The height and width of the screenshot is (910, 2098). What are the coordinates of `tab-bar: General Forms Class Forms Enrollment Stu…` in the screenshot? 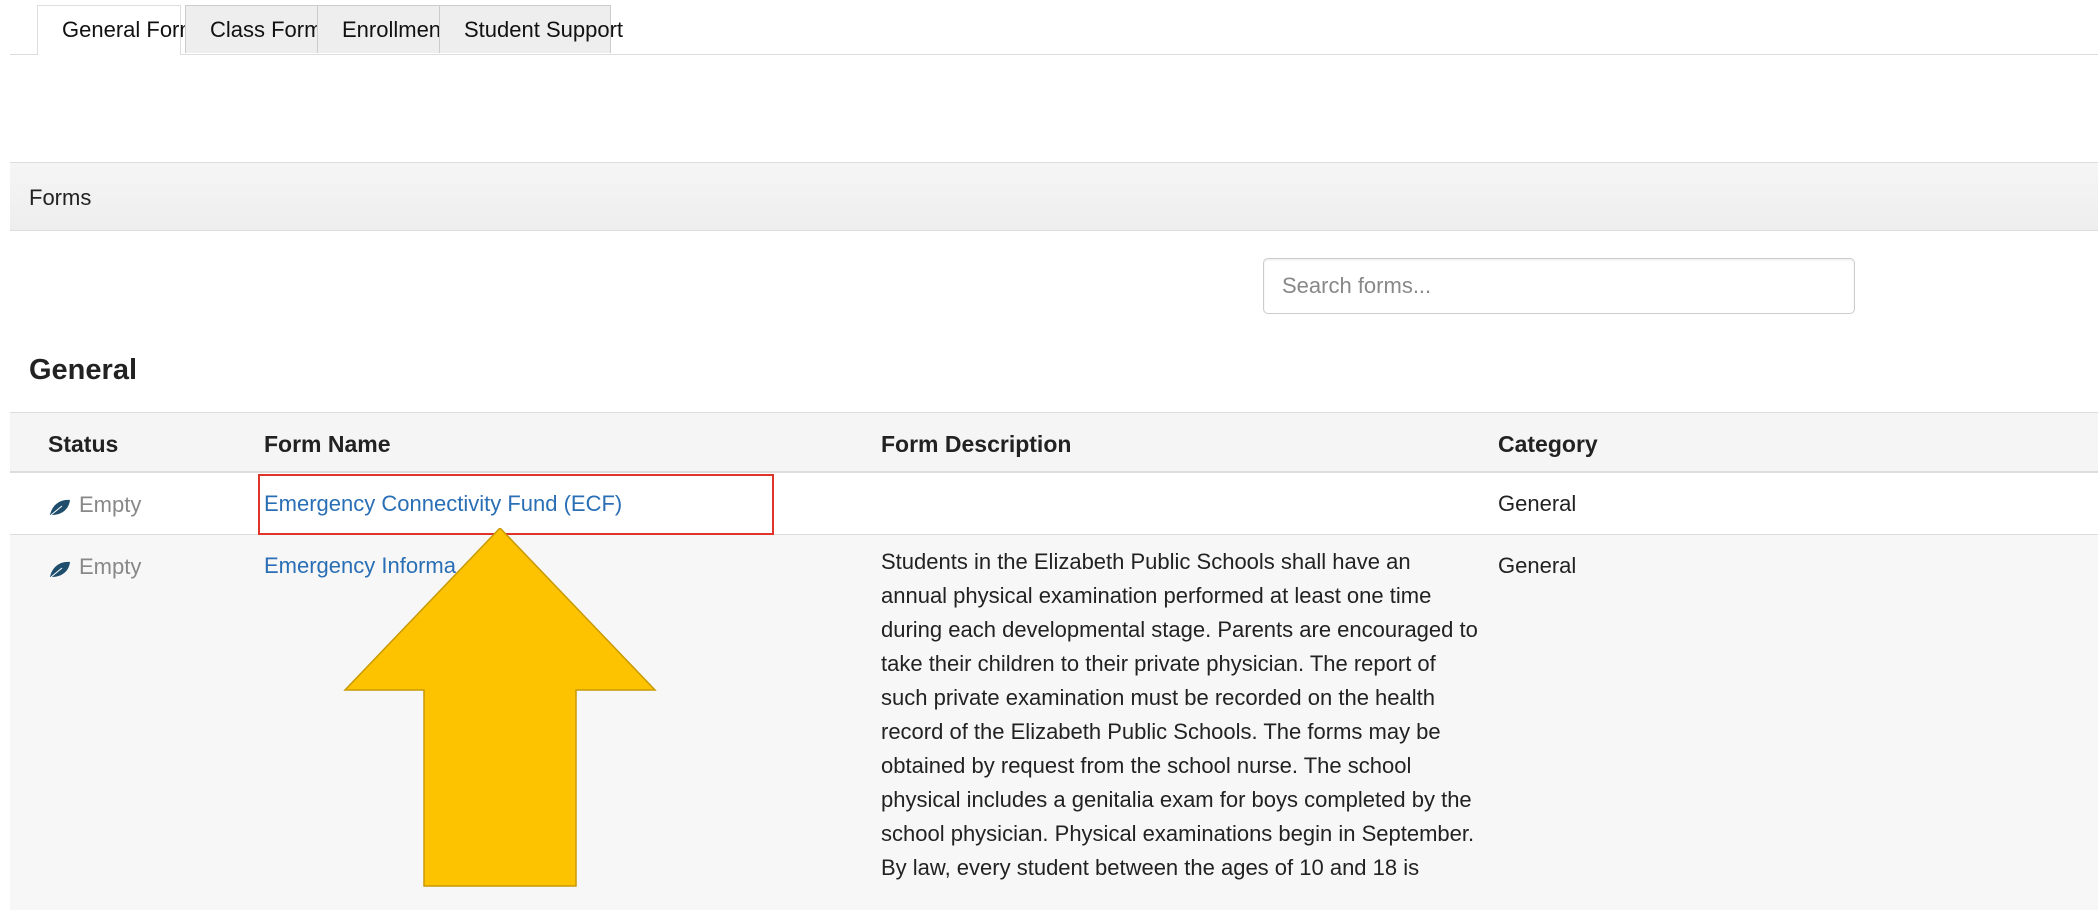 It's located at (1054, 30).